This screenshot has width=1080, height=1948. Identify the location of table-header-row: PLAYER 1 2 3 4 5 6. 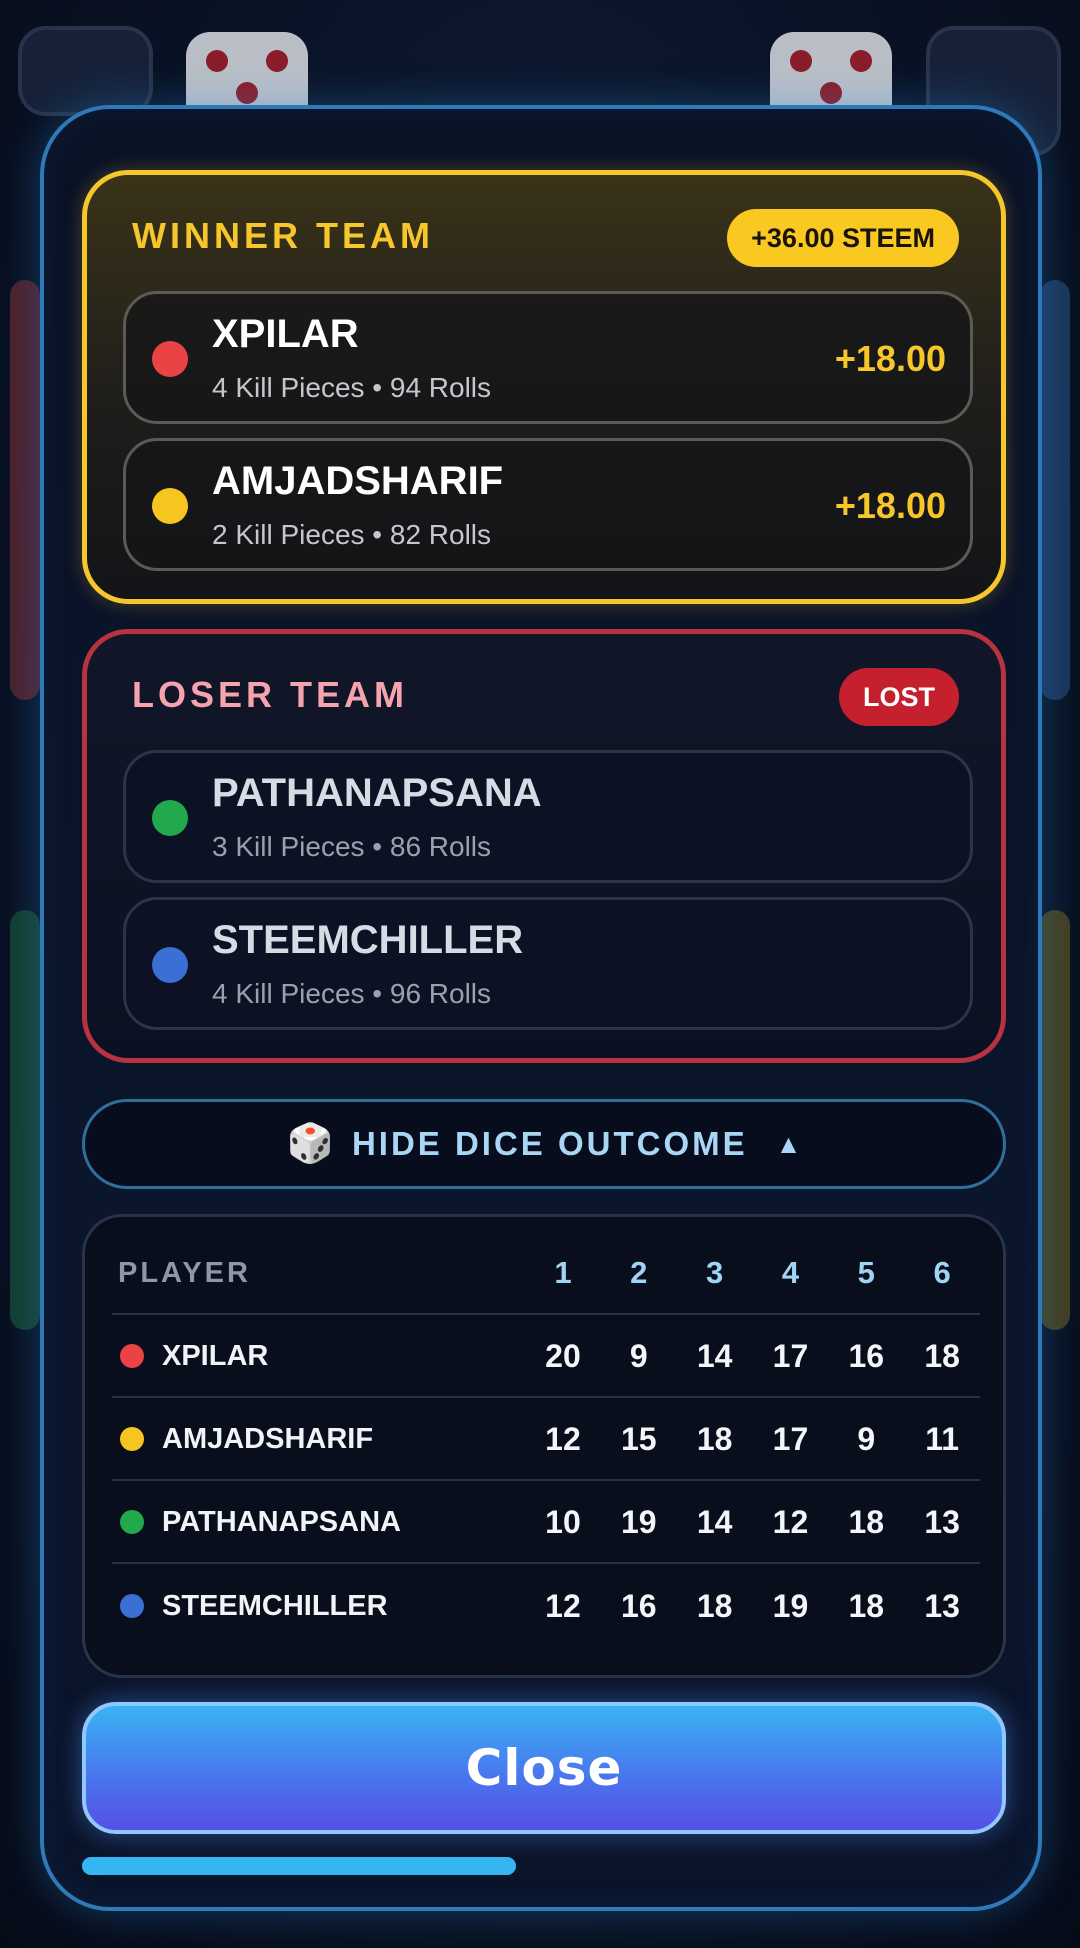
(546, 1274).